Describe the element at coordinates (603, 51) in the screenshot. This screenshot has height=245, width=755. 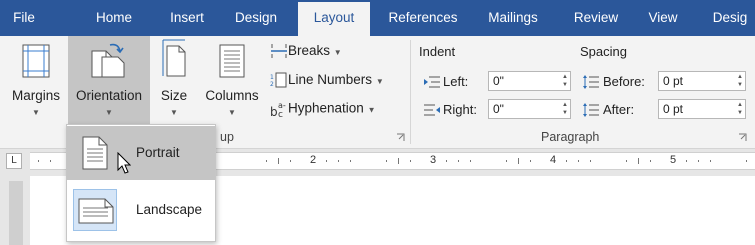
I see `spacing-heading: Spacing` at that location.